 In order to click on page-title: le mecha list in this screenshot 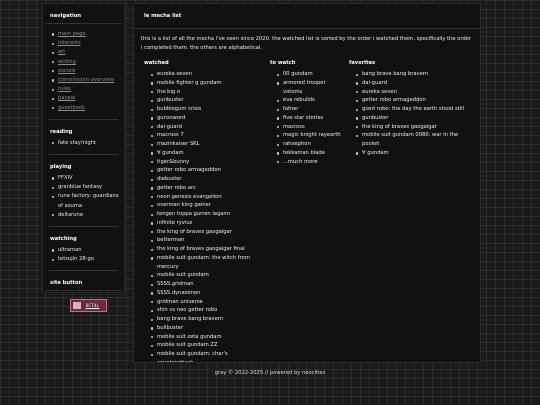, I will do `click(163, 16)`.